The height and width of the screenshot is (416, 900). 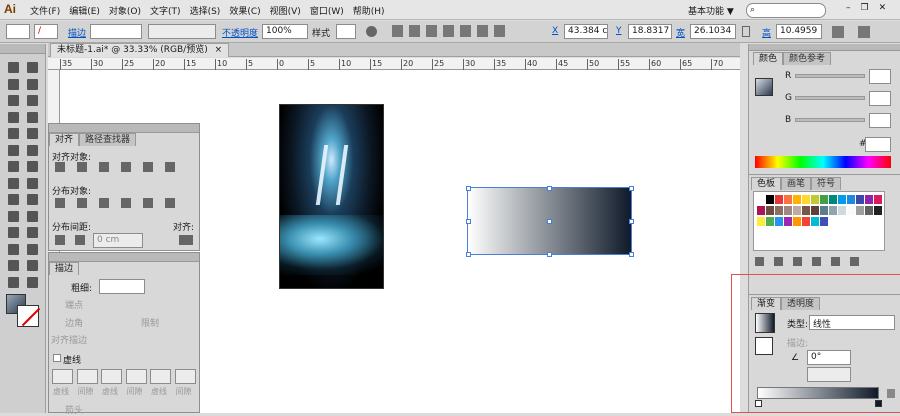 I want to click on color-spectrum, so click(x=823, y=162).